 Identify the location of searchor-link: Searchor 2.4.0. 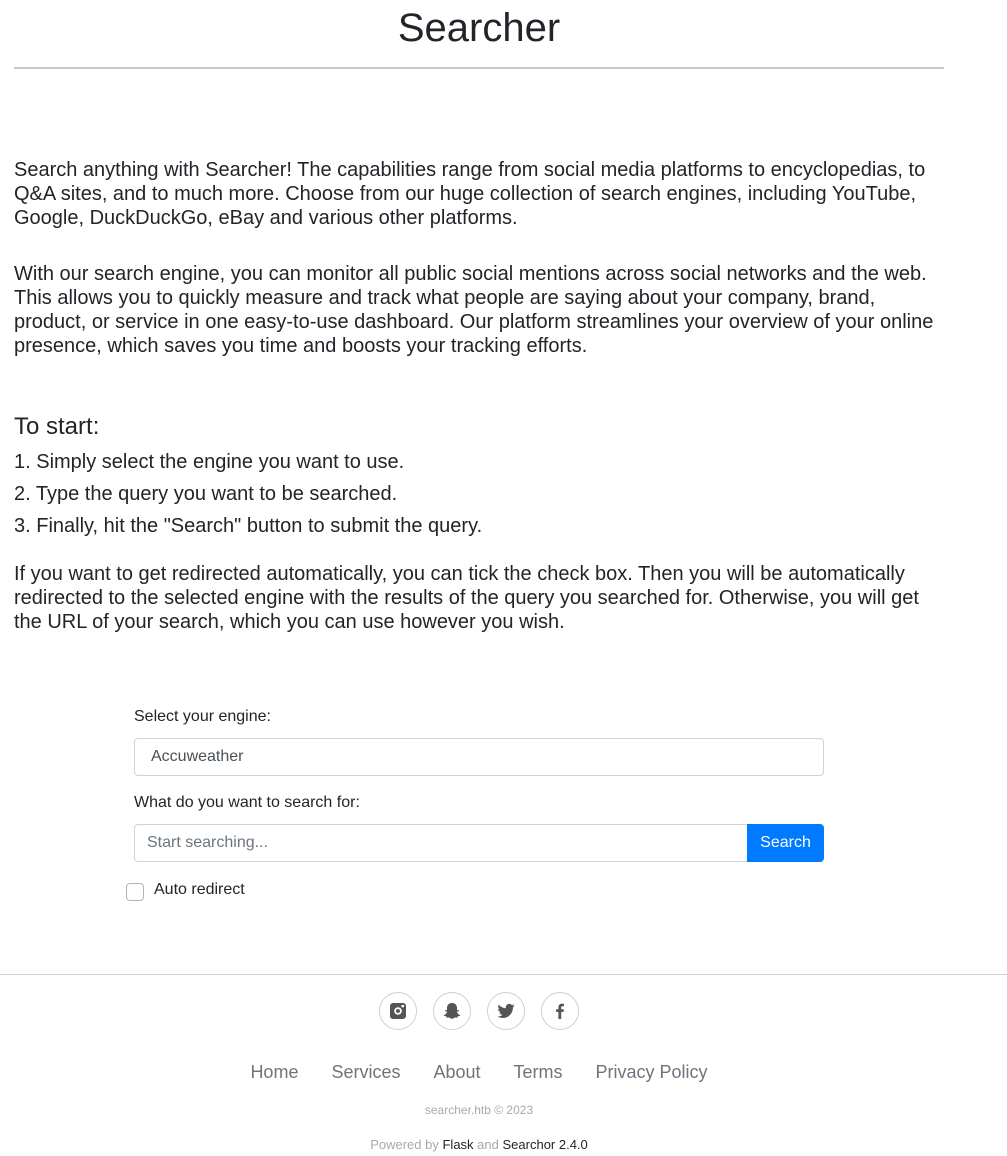
(545, 1144).